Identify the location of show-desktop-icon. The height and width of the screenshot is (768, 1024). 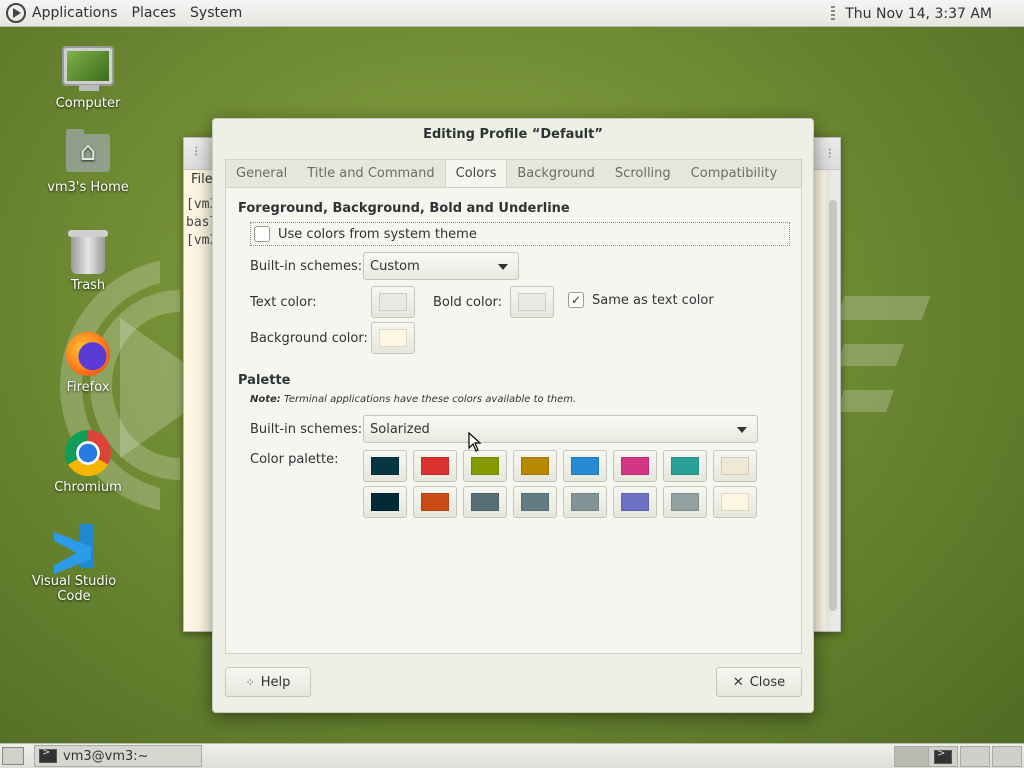
(13, 756).